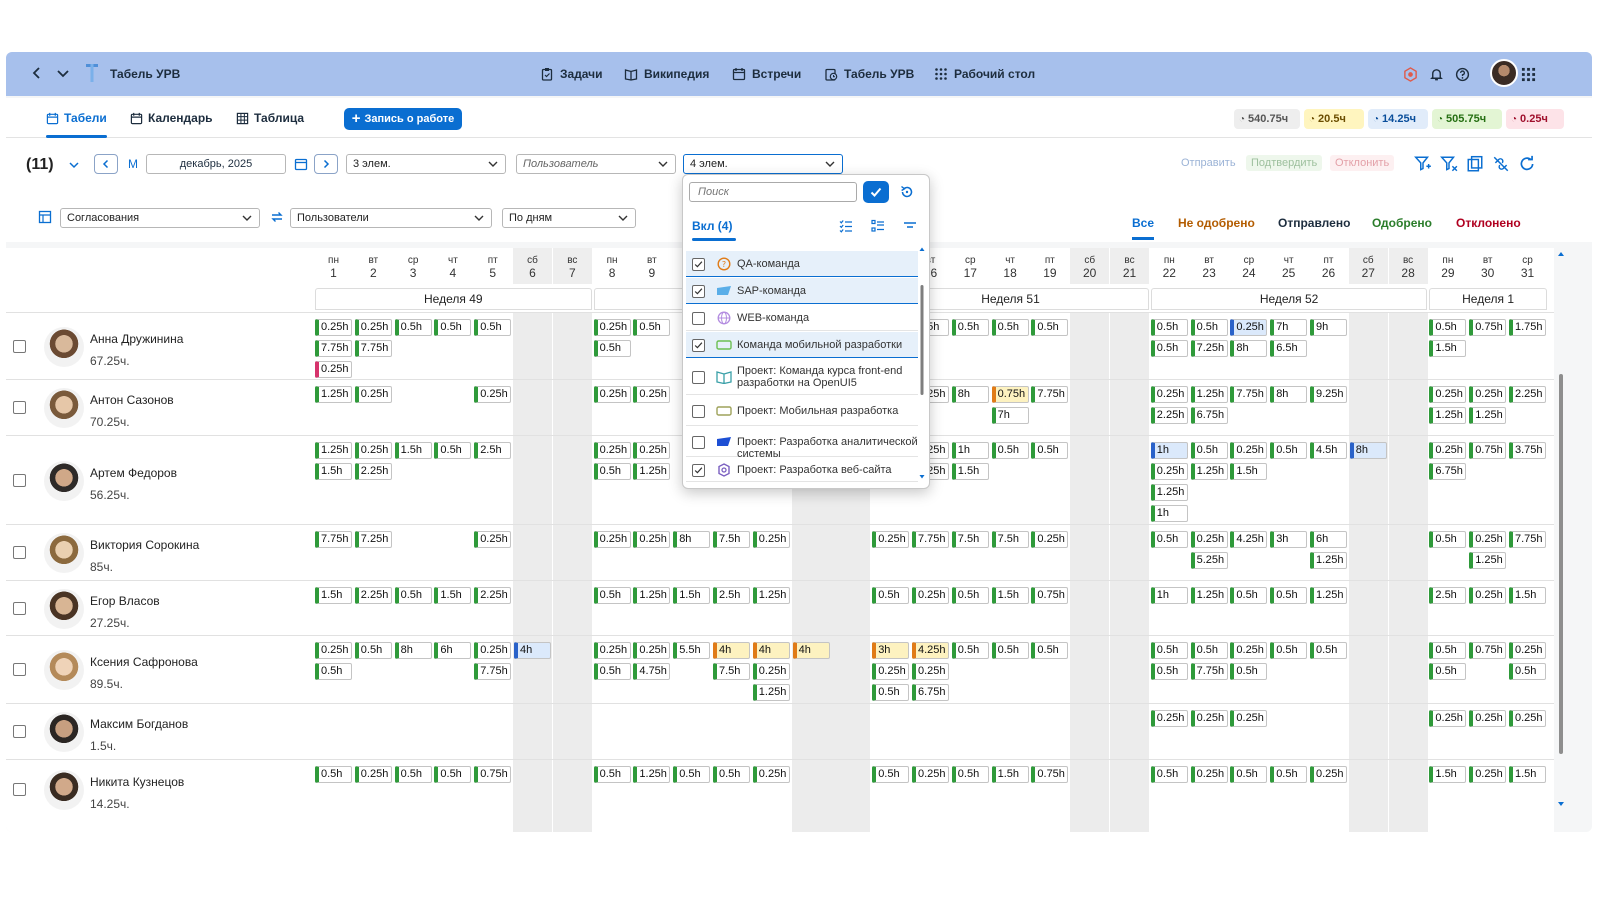 This screenshot has width=1600, height=900. I want to click on time-entry: 8h, so click(1368, 450).